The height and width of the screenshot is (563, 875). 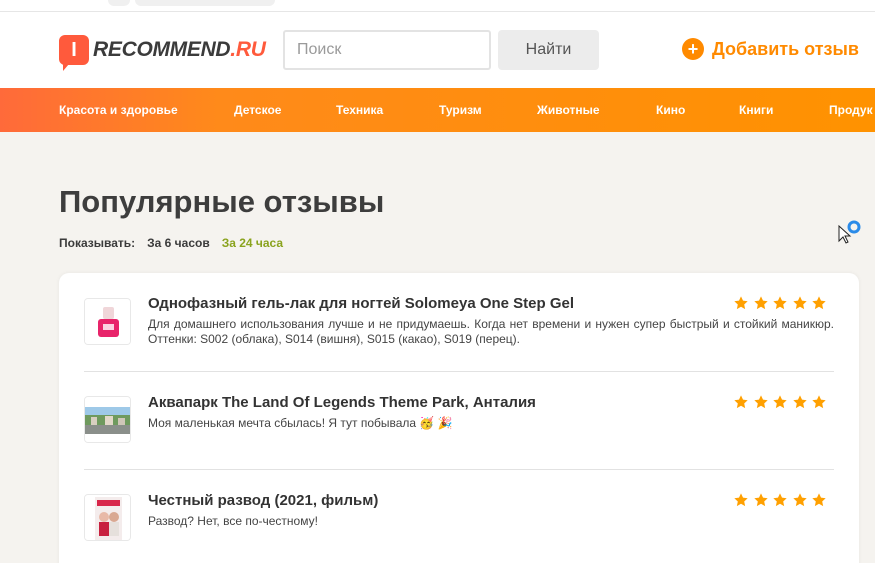 I want to click on logo-main: RECOMMEND, so click(x=162, y=49).